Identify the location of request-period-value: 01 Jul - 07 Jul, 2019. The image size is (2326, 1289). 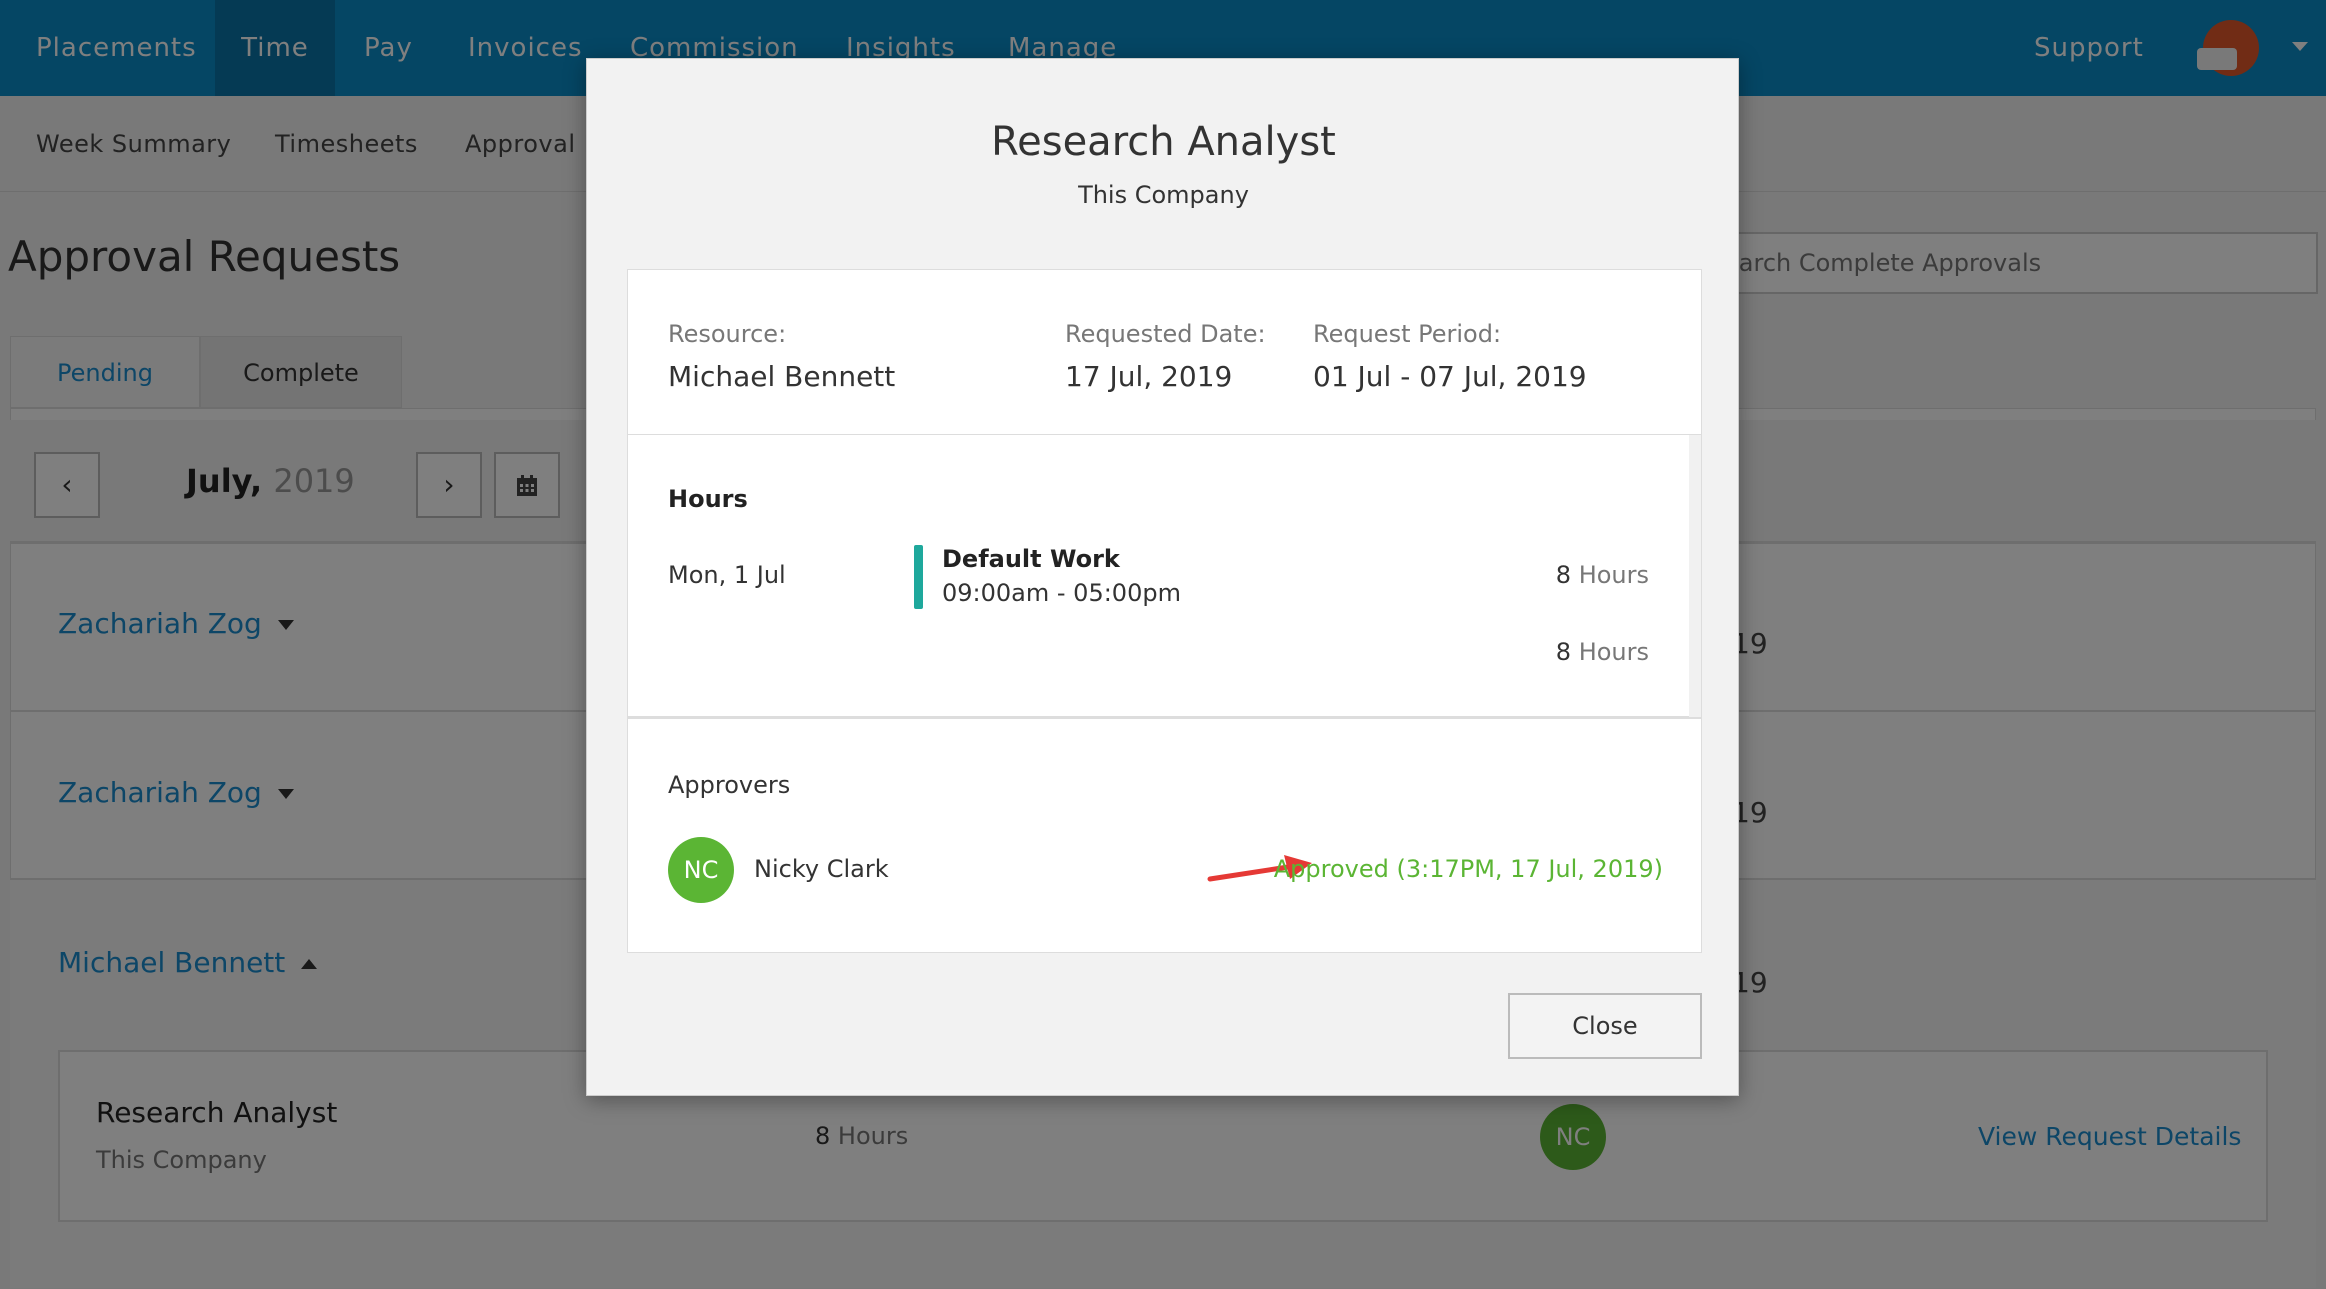
(1450, 376).